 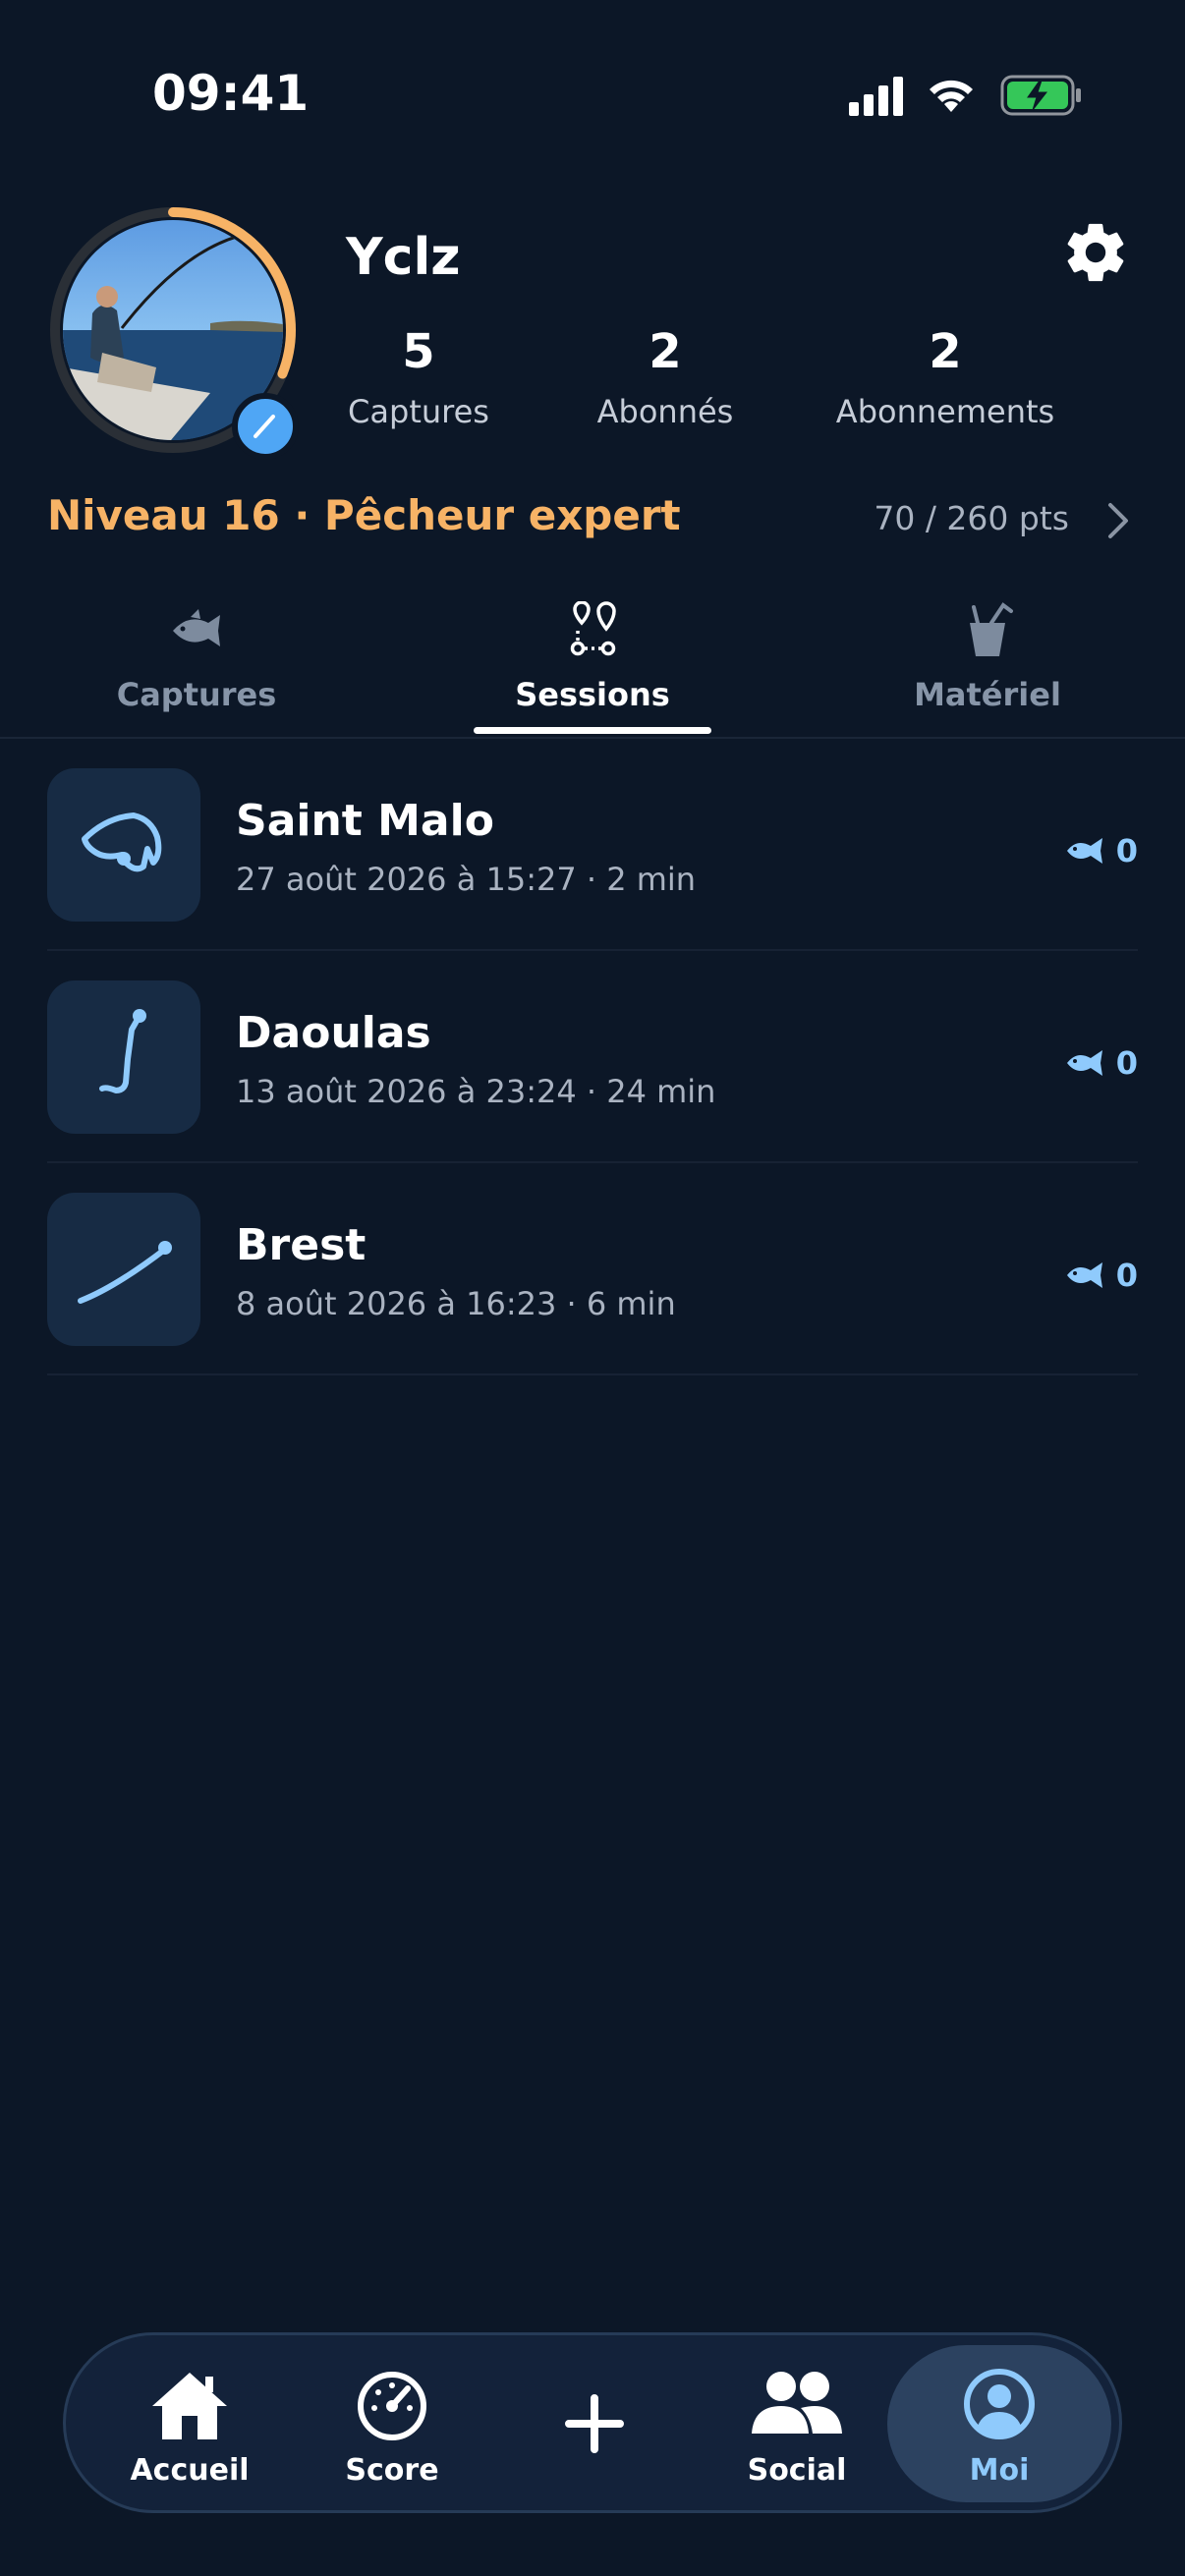 What do you see at coordinates (592, 1057) in the screenshot?
I see `session-item: Daoulas 13 août 2026 à 23:24 · 24 min 0` at bounding box center [592, 1057].